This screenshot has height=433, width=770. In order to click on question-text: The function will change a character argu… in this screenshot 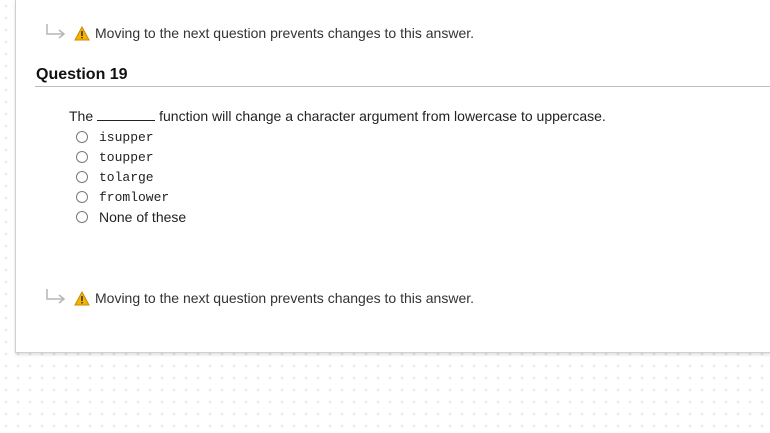, I will do `click(337, 116)`.